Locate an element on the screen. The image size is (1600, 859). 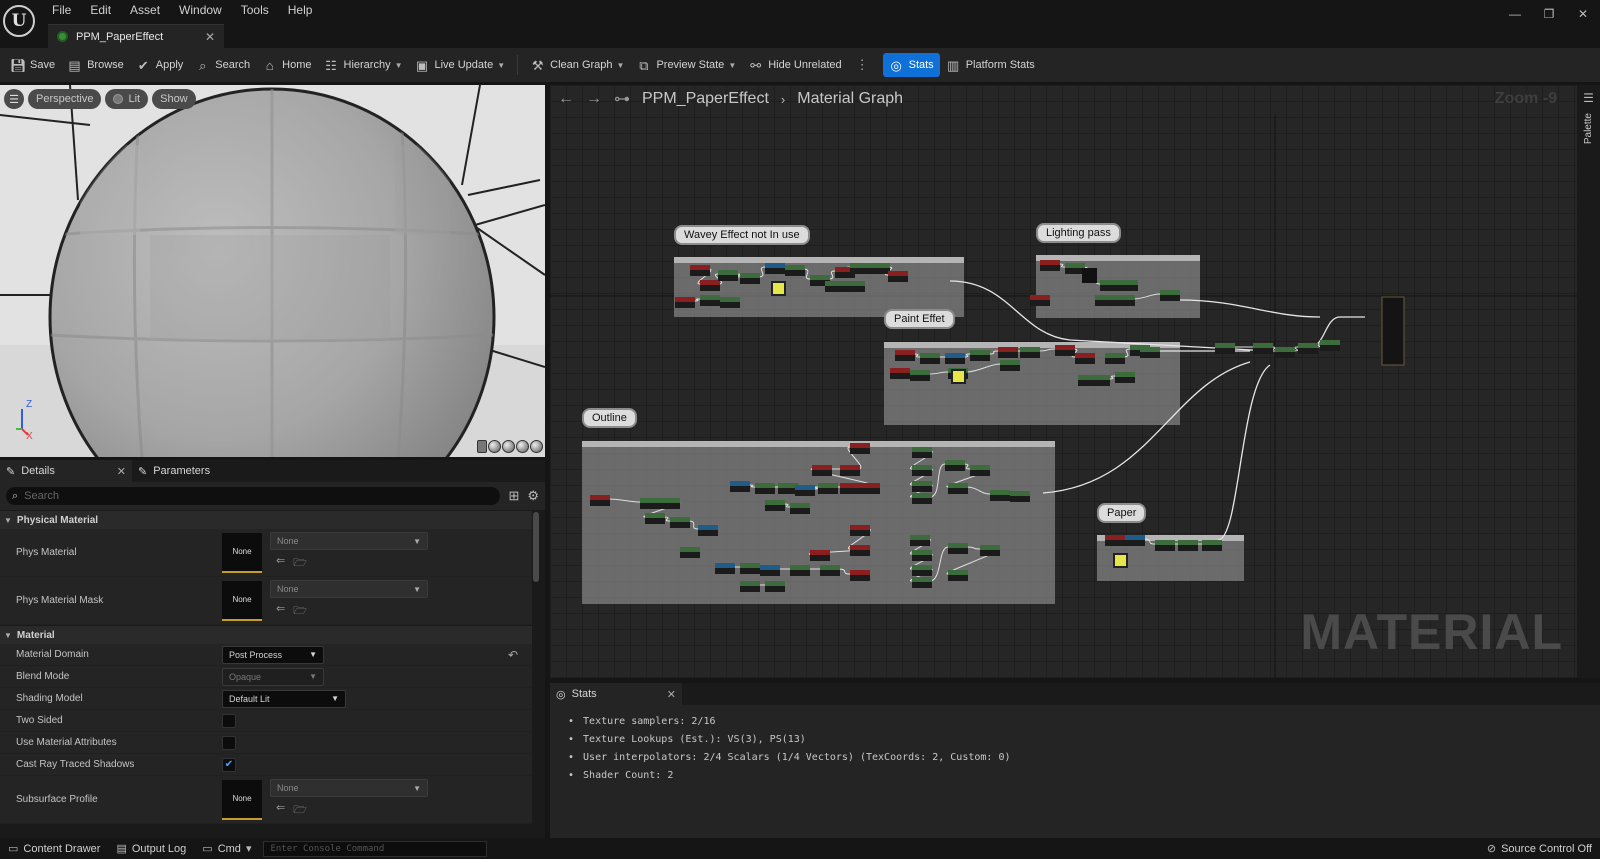
restore-button: ❐ is located at coordinates (1549, 14).